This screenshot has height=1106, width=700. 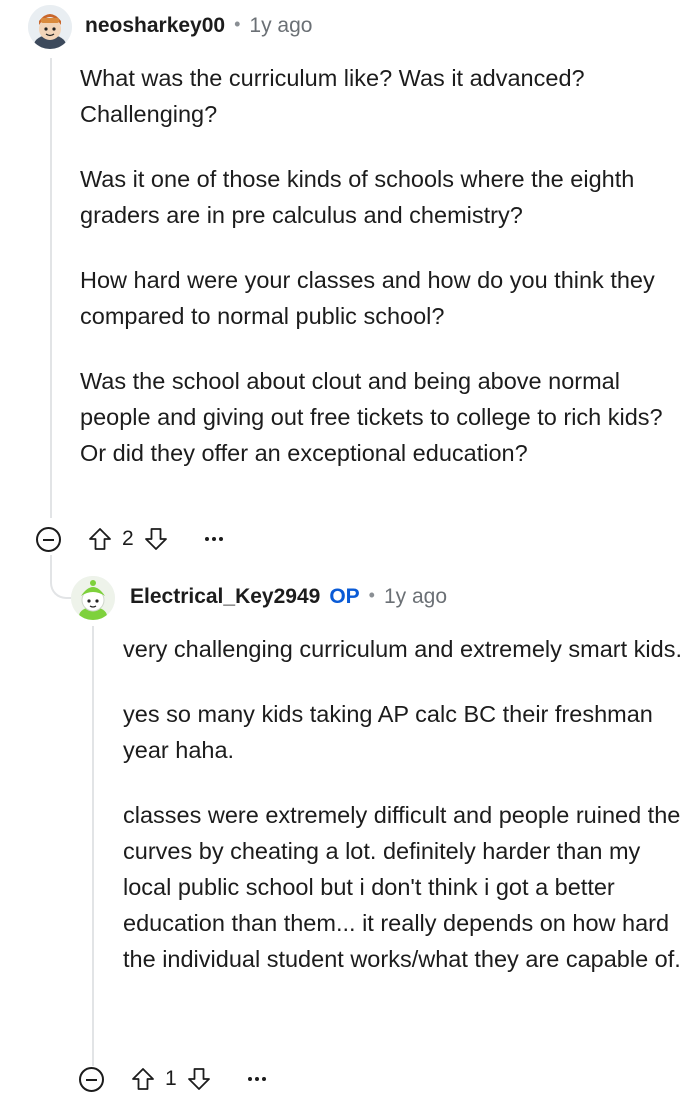 I want to click on username: Electrical_Key2949, so click(x=225, y=597).